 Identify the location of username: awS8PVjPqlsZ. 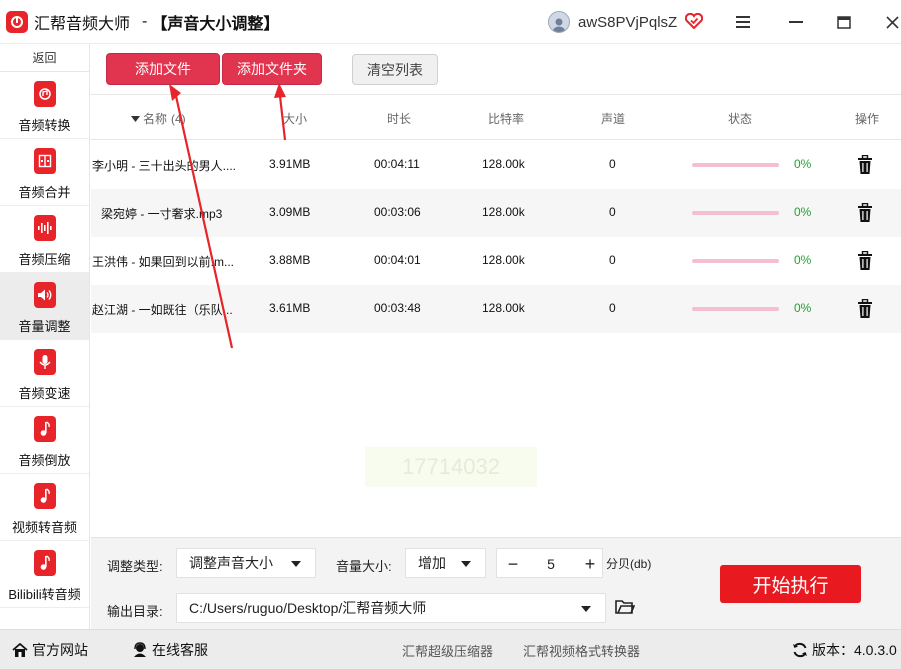
(627, 22).